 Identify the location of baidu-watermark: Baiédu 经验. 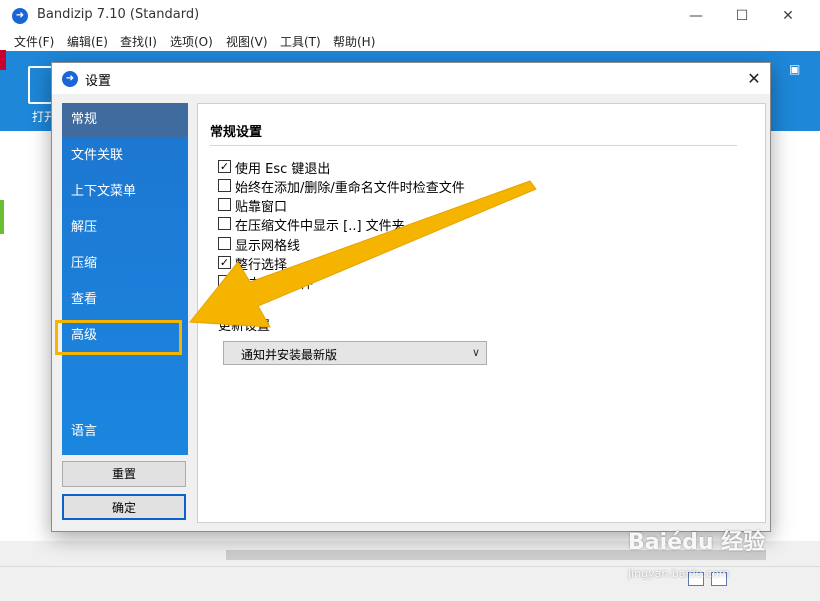
(697, 542).